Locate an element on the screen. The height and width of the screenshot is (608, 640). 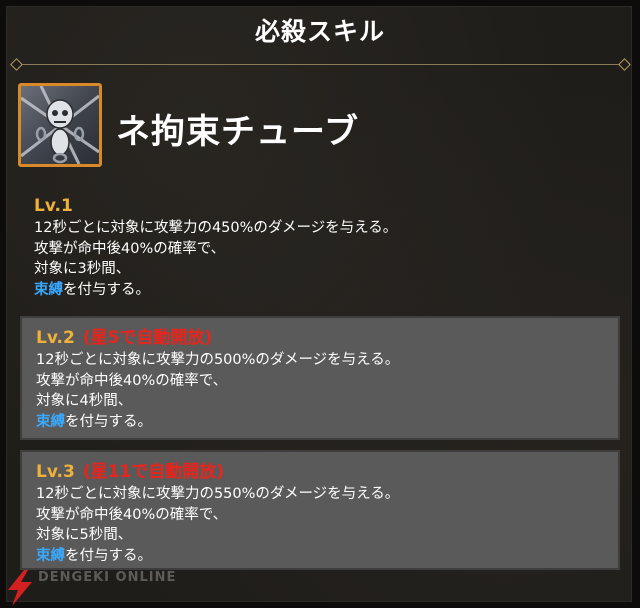
level-2-line-3: 対象に4秒間、 is located at coordinates (84, 401).